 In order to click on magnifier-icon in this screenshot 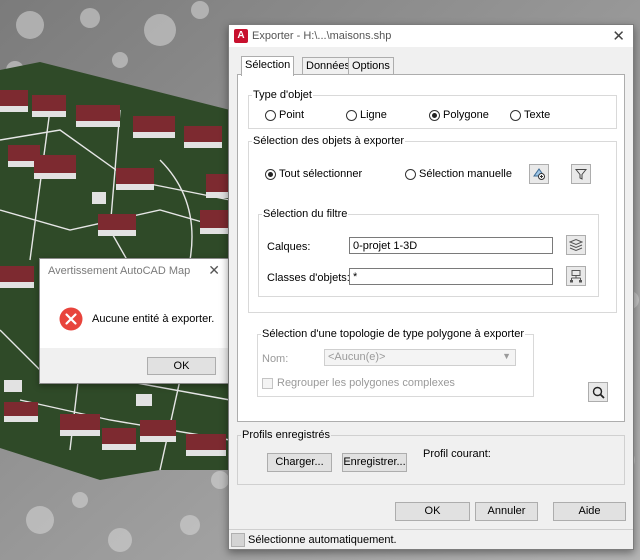, I will do `click(598, 392)`.